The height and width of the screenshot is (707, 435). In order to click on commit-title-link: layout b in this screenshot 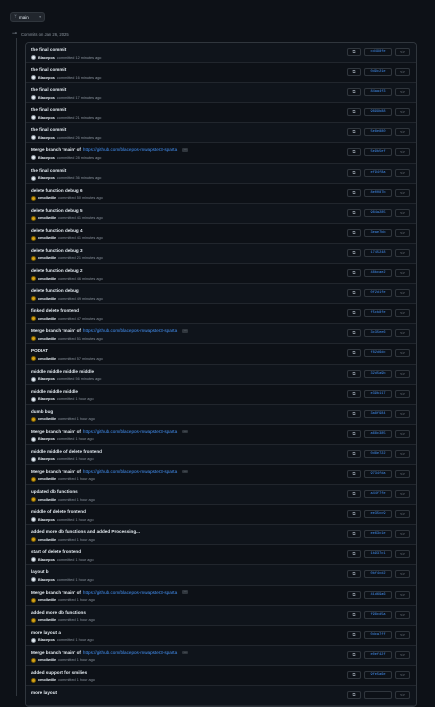, I will do `click(40, 571)`.